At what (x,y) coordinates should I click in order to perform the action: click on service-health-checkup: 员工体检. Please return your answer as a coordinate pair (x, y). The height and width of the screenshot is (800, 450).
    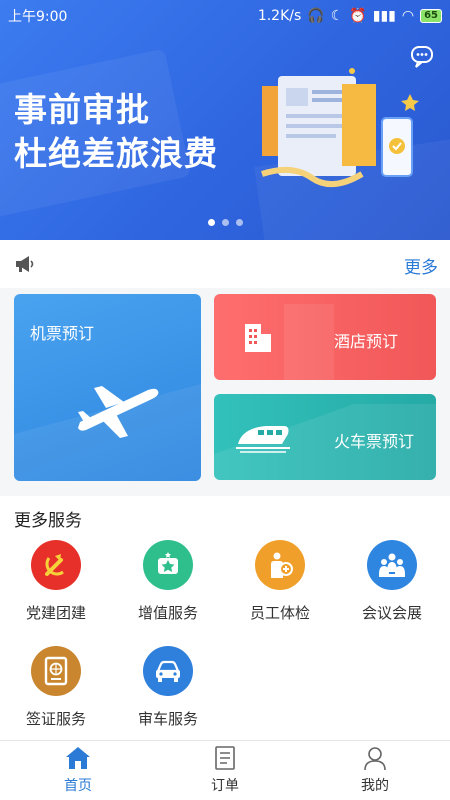
    Looking at the image, I should click on (280, 581).